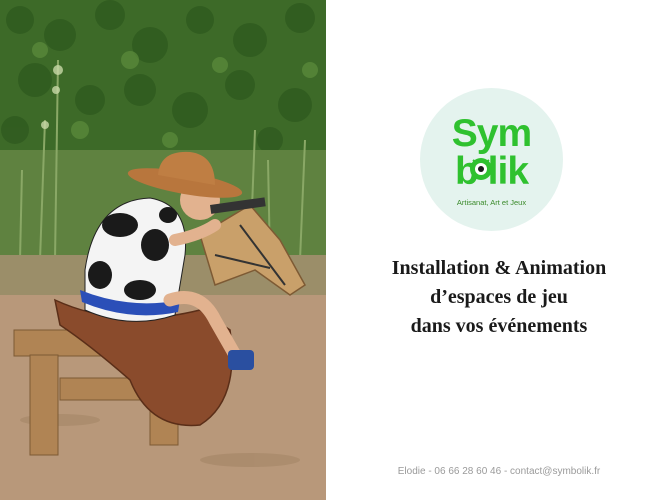 The image size is (667, 500). What do you see at coordinates (499, 268) in the screenshot?
I see `headline-line-1: Installation & Animation` at bounding box center [499, 268].